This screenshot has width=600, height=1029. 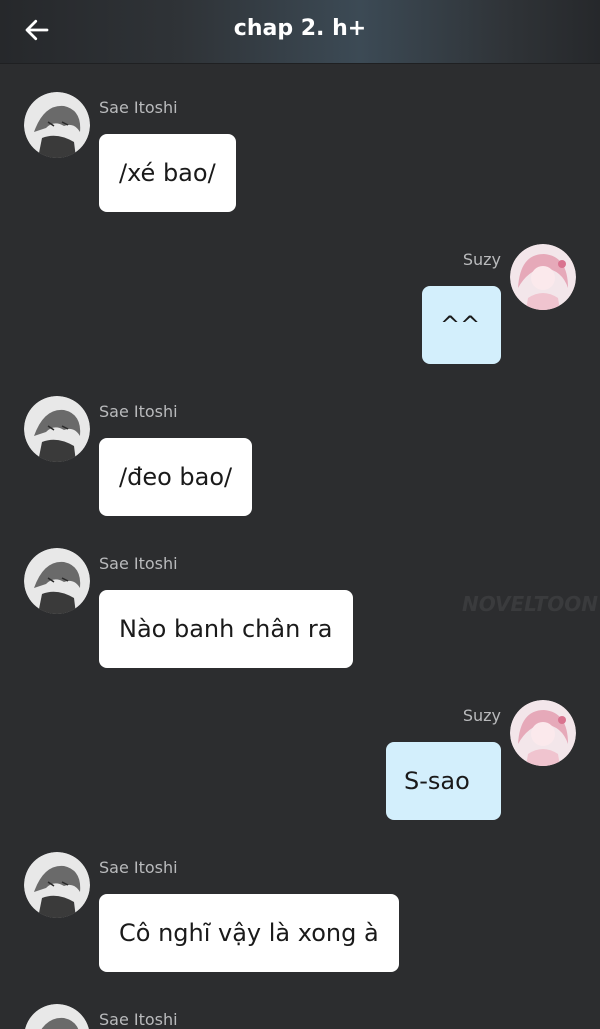 I want to click on message-bubble: S-sao, so click(x=443, y=781).